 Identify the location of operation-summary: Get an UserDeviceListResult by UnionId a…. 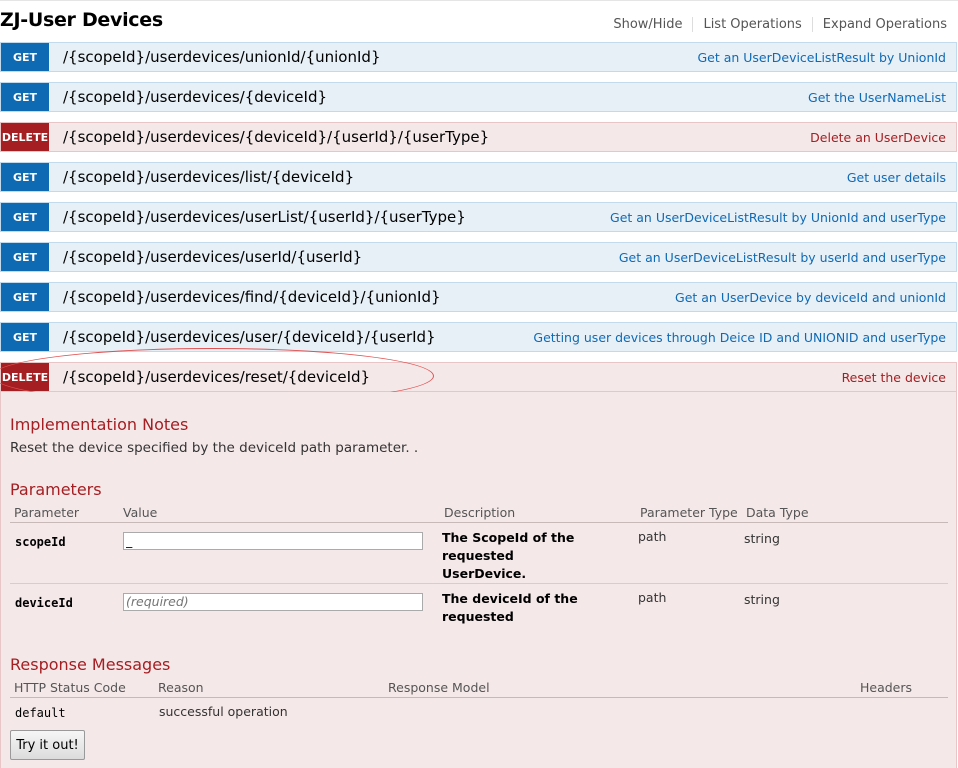
(783, 217).